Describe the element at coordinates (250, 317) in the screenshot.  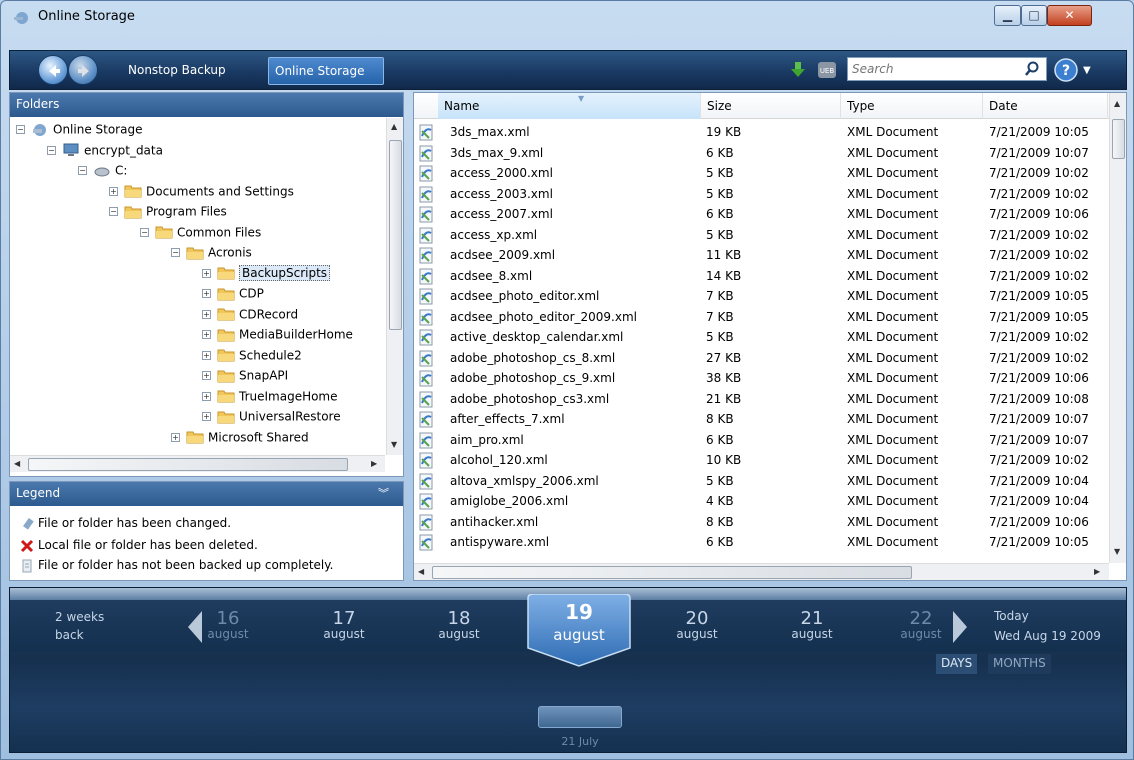
I see `tree-node: + CDRecord` at that location.